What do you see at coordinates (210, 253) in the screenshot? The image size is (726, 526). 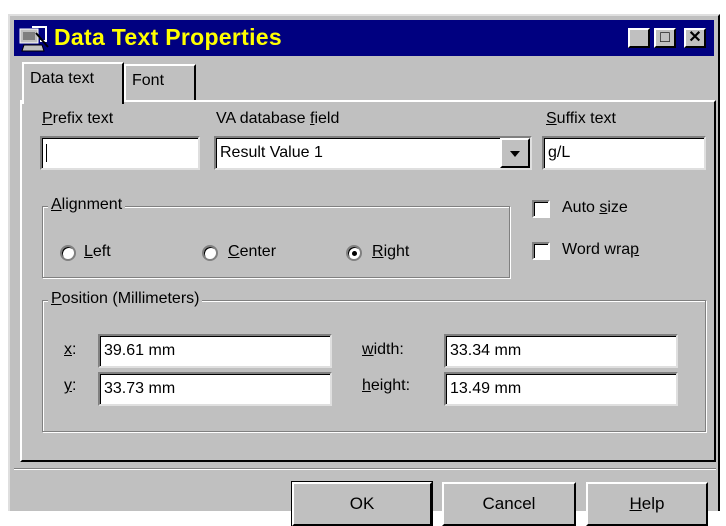 I see `align-center-radio` at bounding box center [210, 253].